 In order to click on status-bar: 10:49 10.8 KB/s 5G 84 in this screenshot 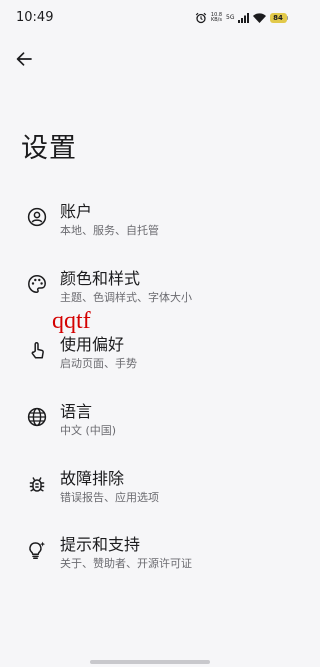, I will do `click(150, 18)`.